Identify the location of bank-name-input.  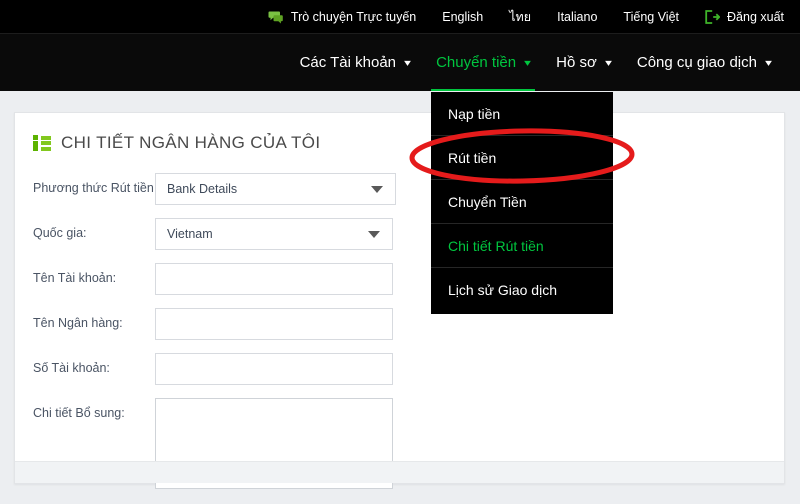
(274, 324).